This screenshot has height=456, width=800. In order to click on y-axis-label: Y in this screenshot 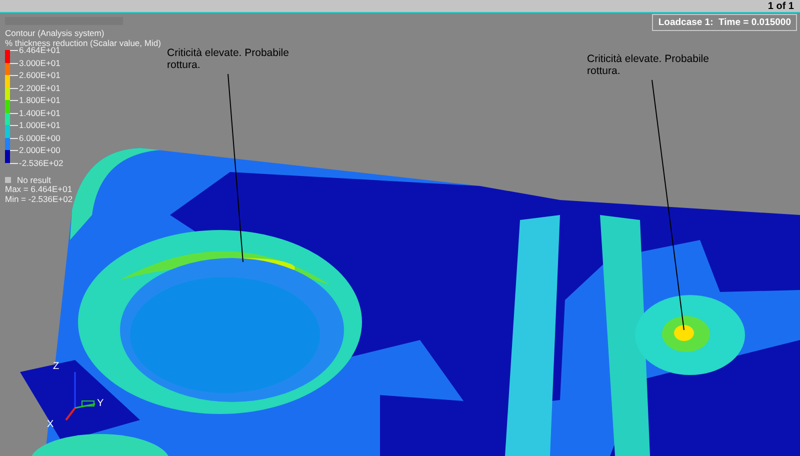, I will do `click(100, 403)`.